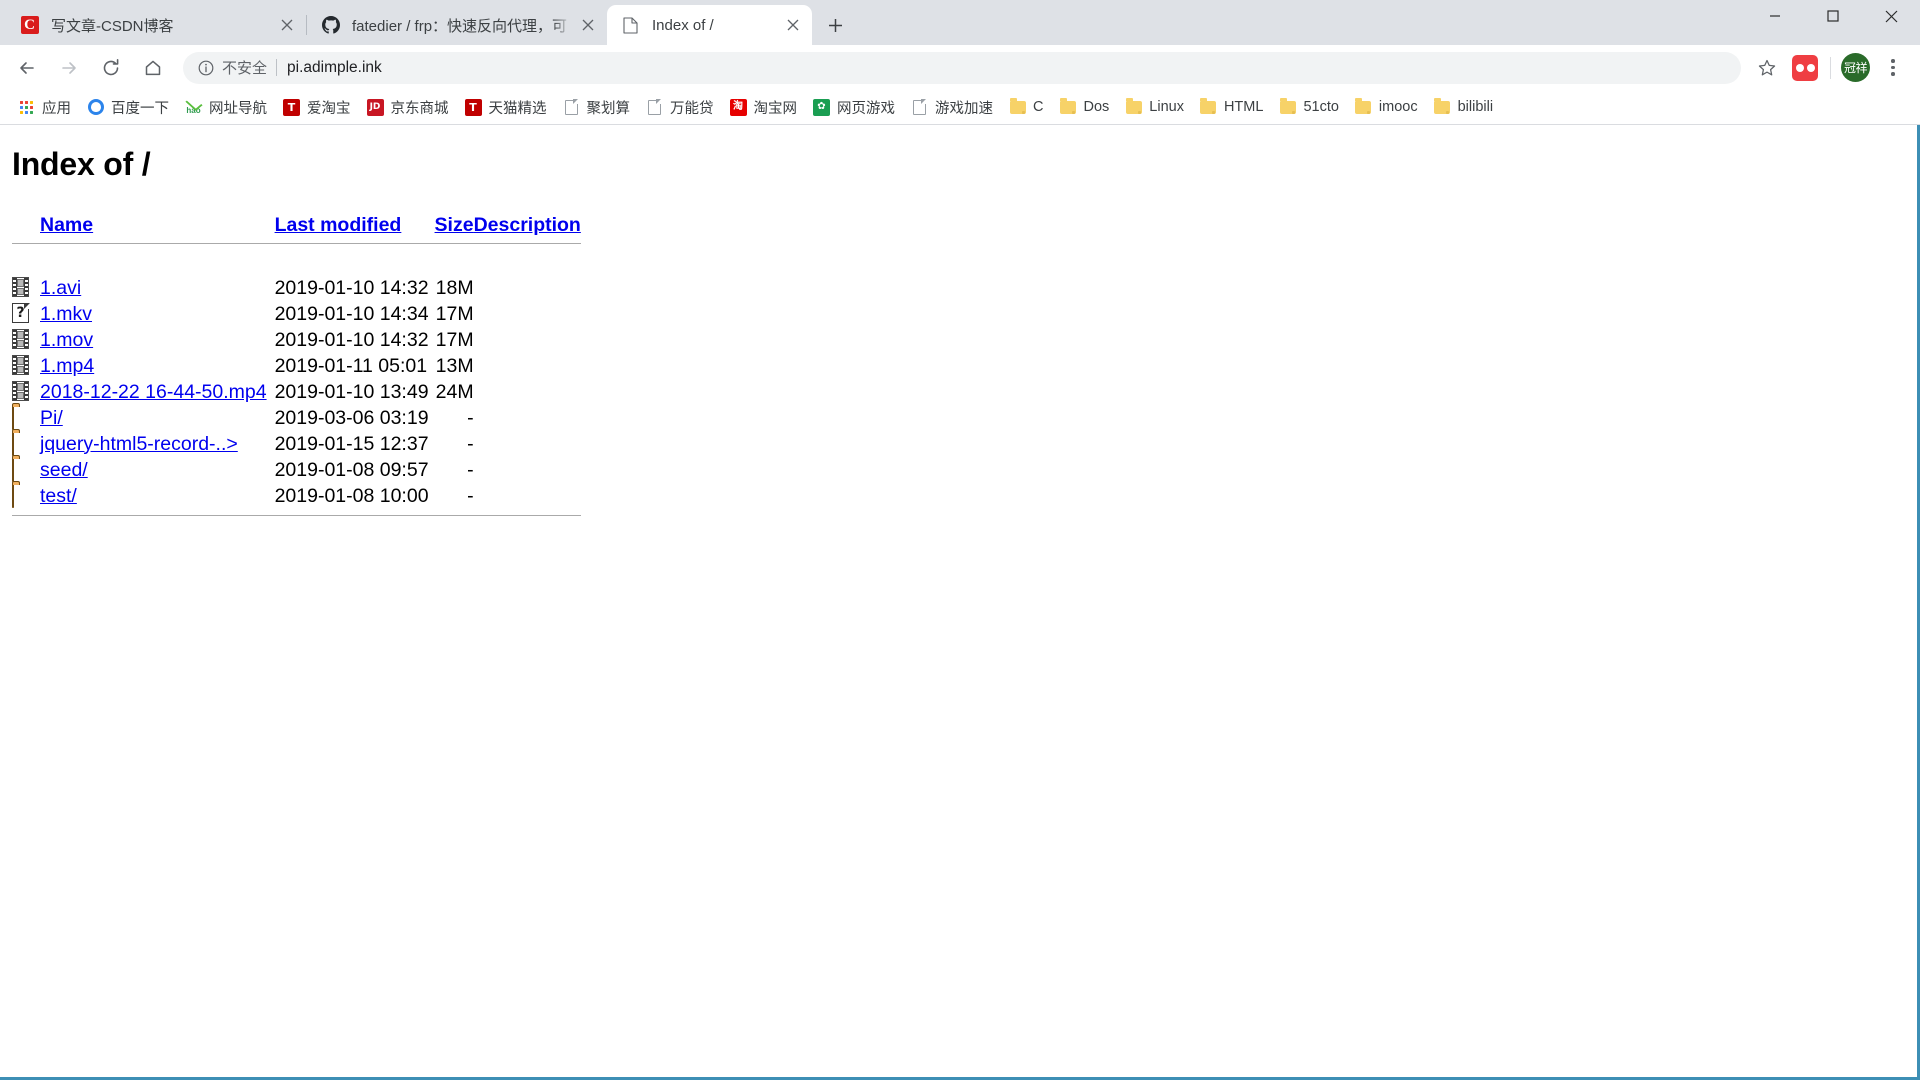 The width and height of the screenshot is (1920, 1080). I want to click on header-separator-cell, so click(296, 243).